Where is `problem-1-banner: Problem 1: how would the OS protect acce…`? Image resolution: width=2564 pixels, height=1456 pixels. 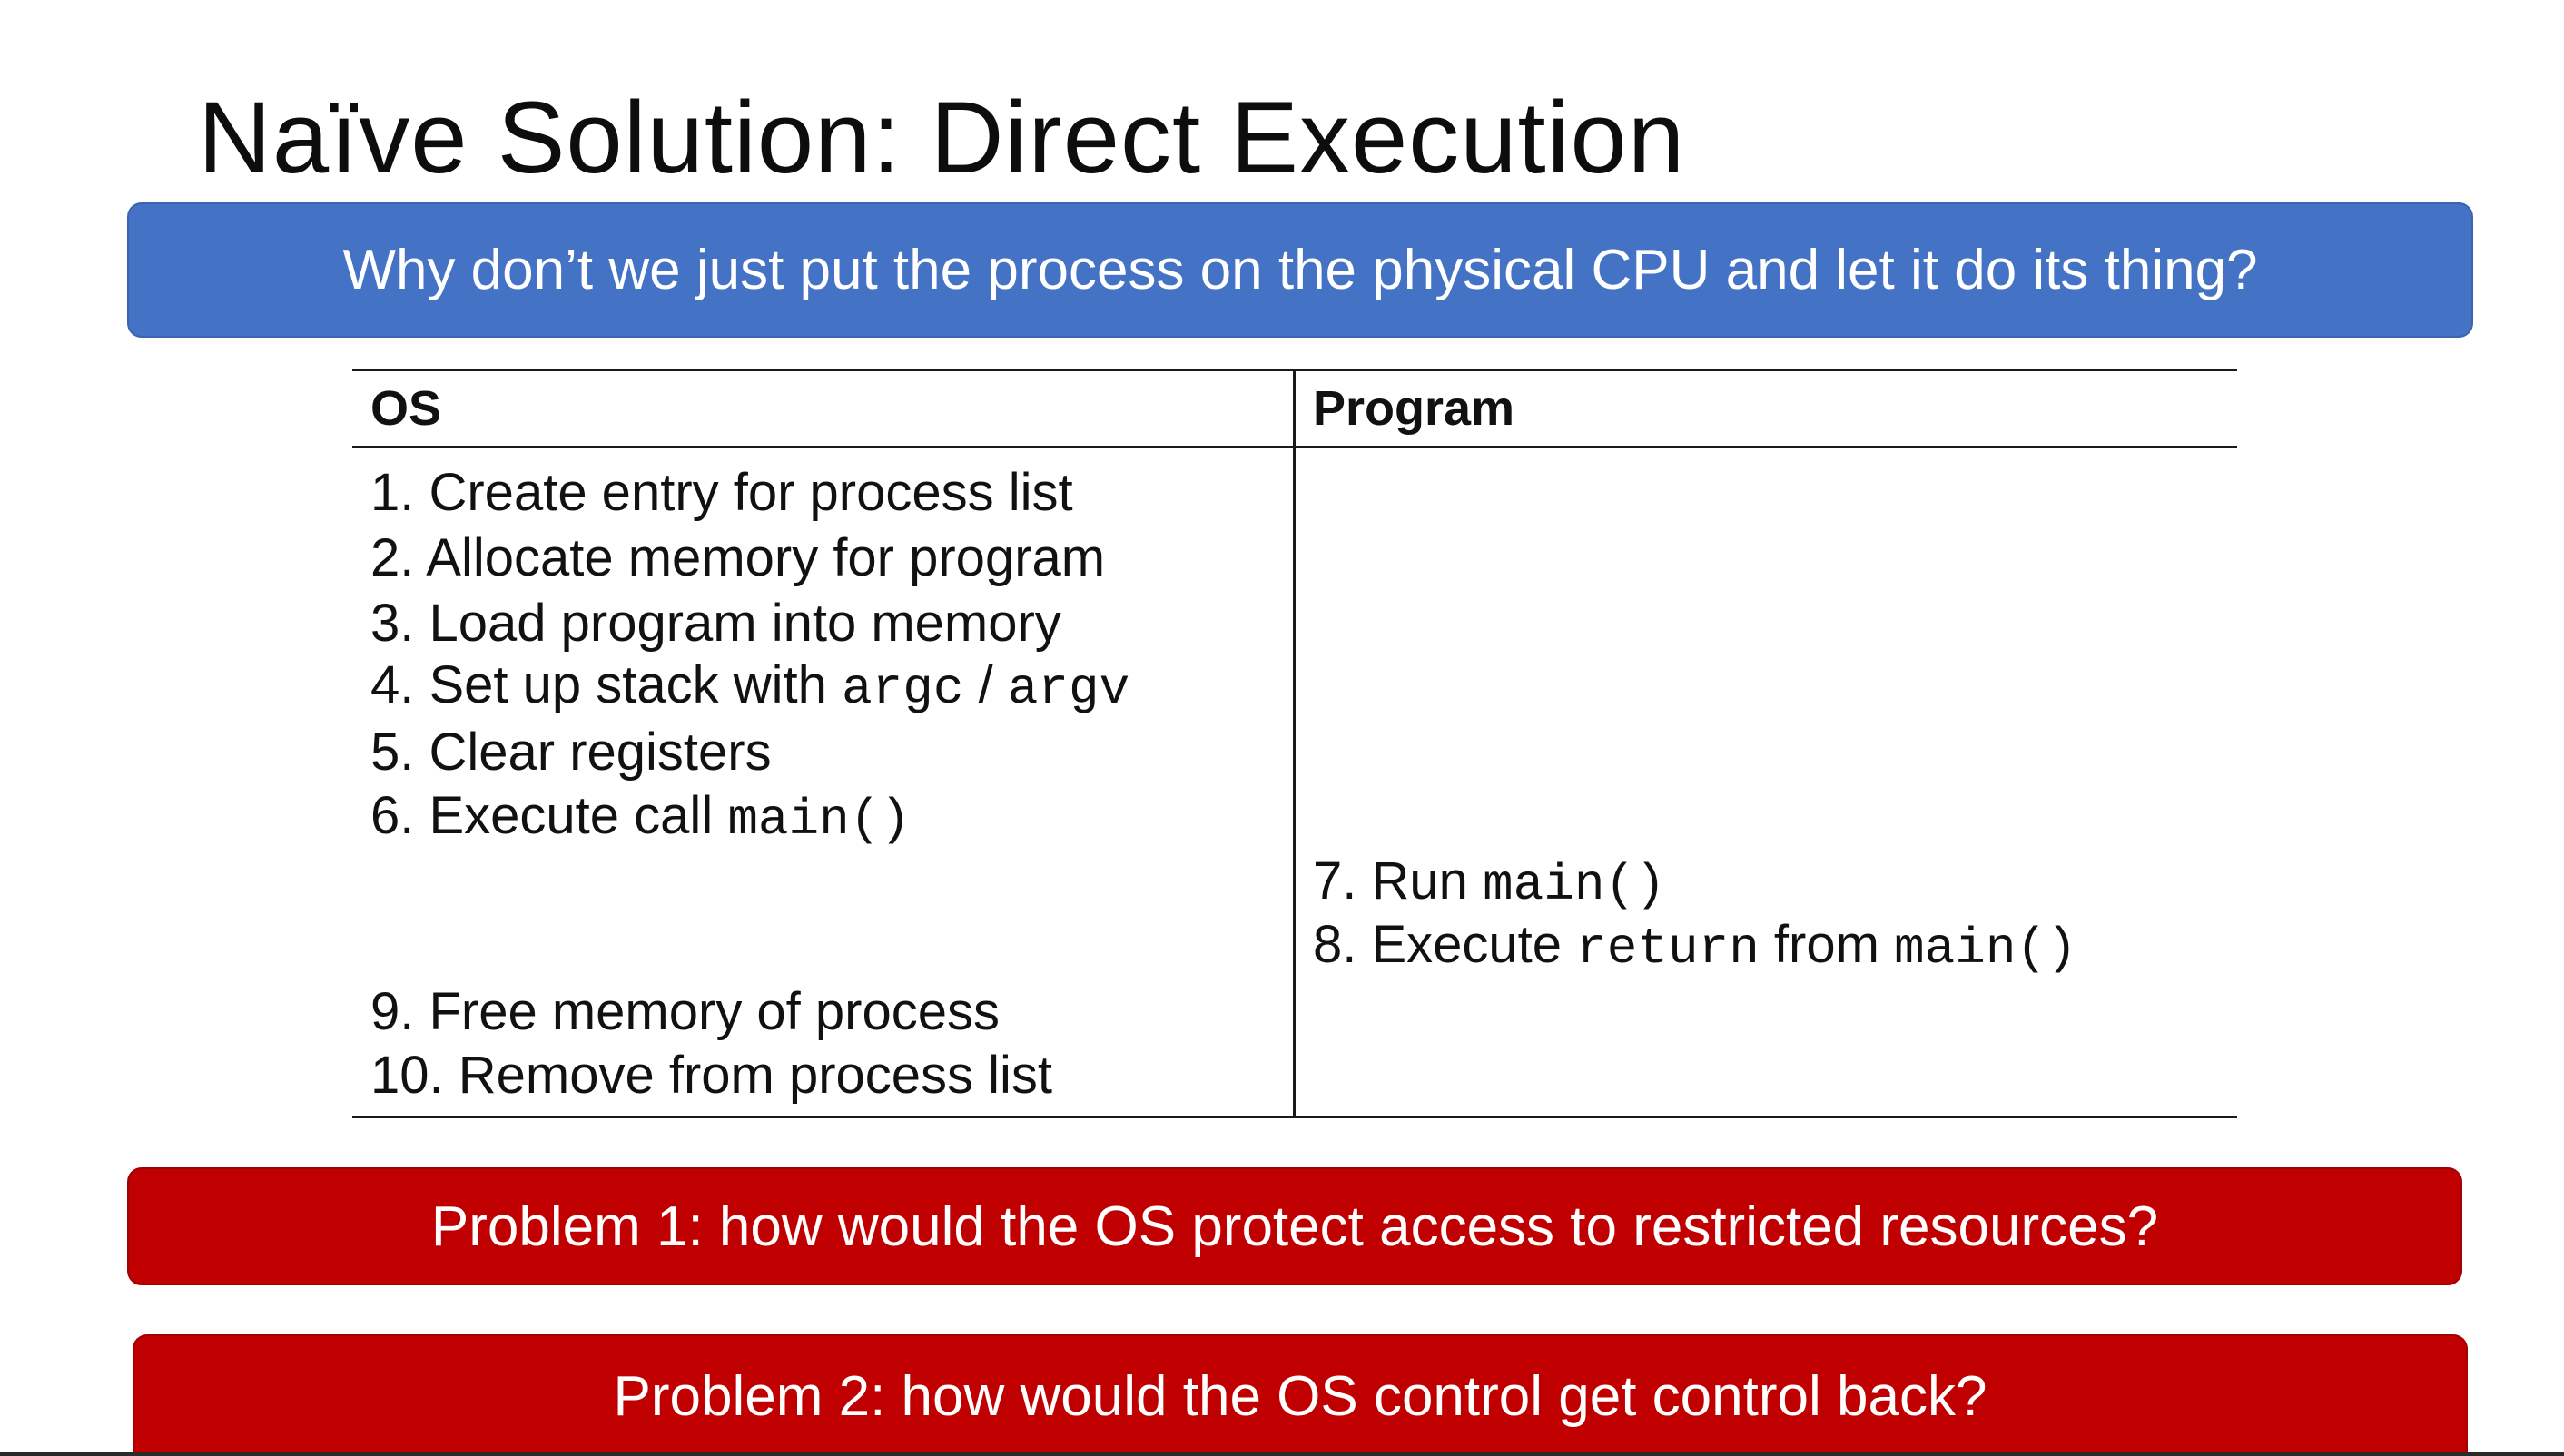 problem-1-banner: Problem 1: how would the OS protect acce… is located at coordinates (1294, 1226).